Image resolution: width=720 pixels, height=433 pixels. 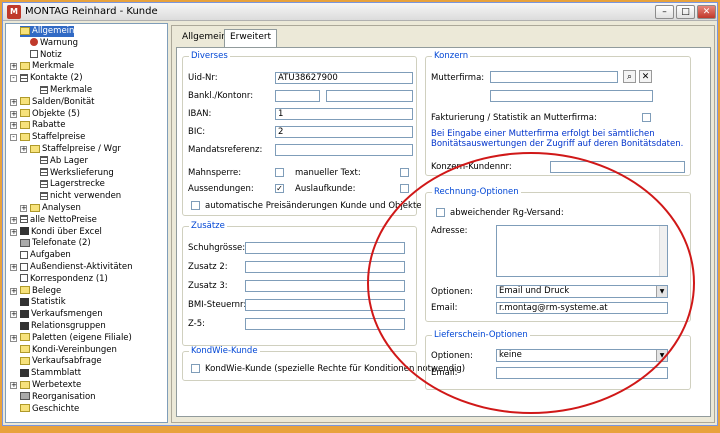 I want to click on tree-item: Allgemein, so click(x=87, y=31).